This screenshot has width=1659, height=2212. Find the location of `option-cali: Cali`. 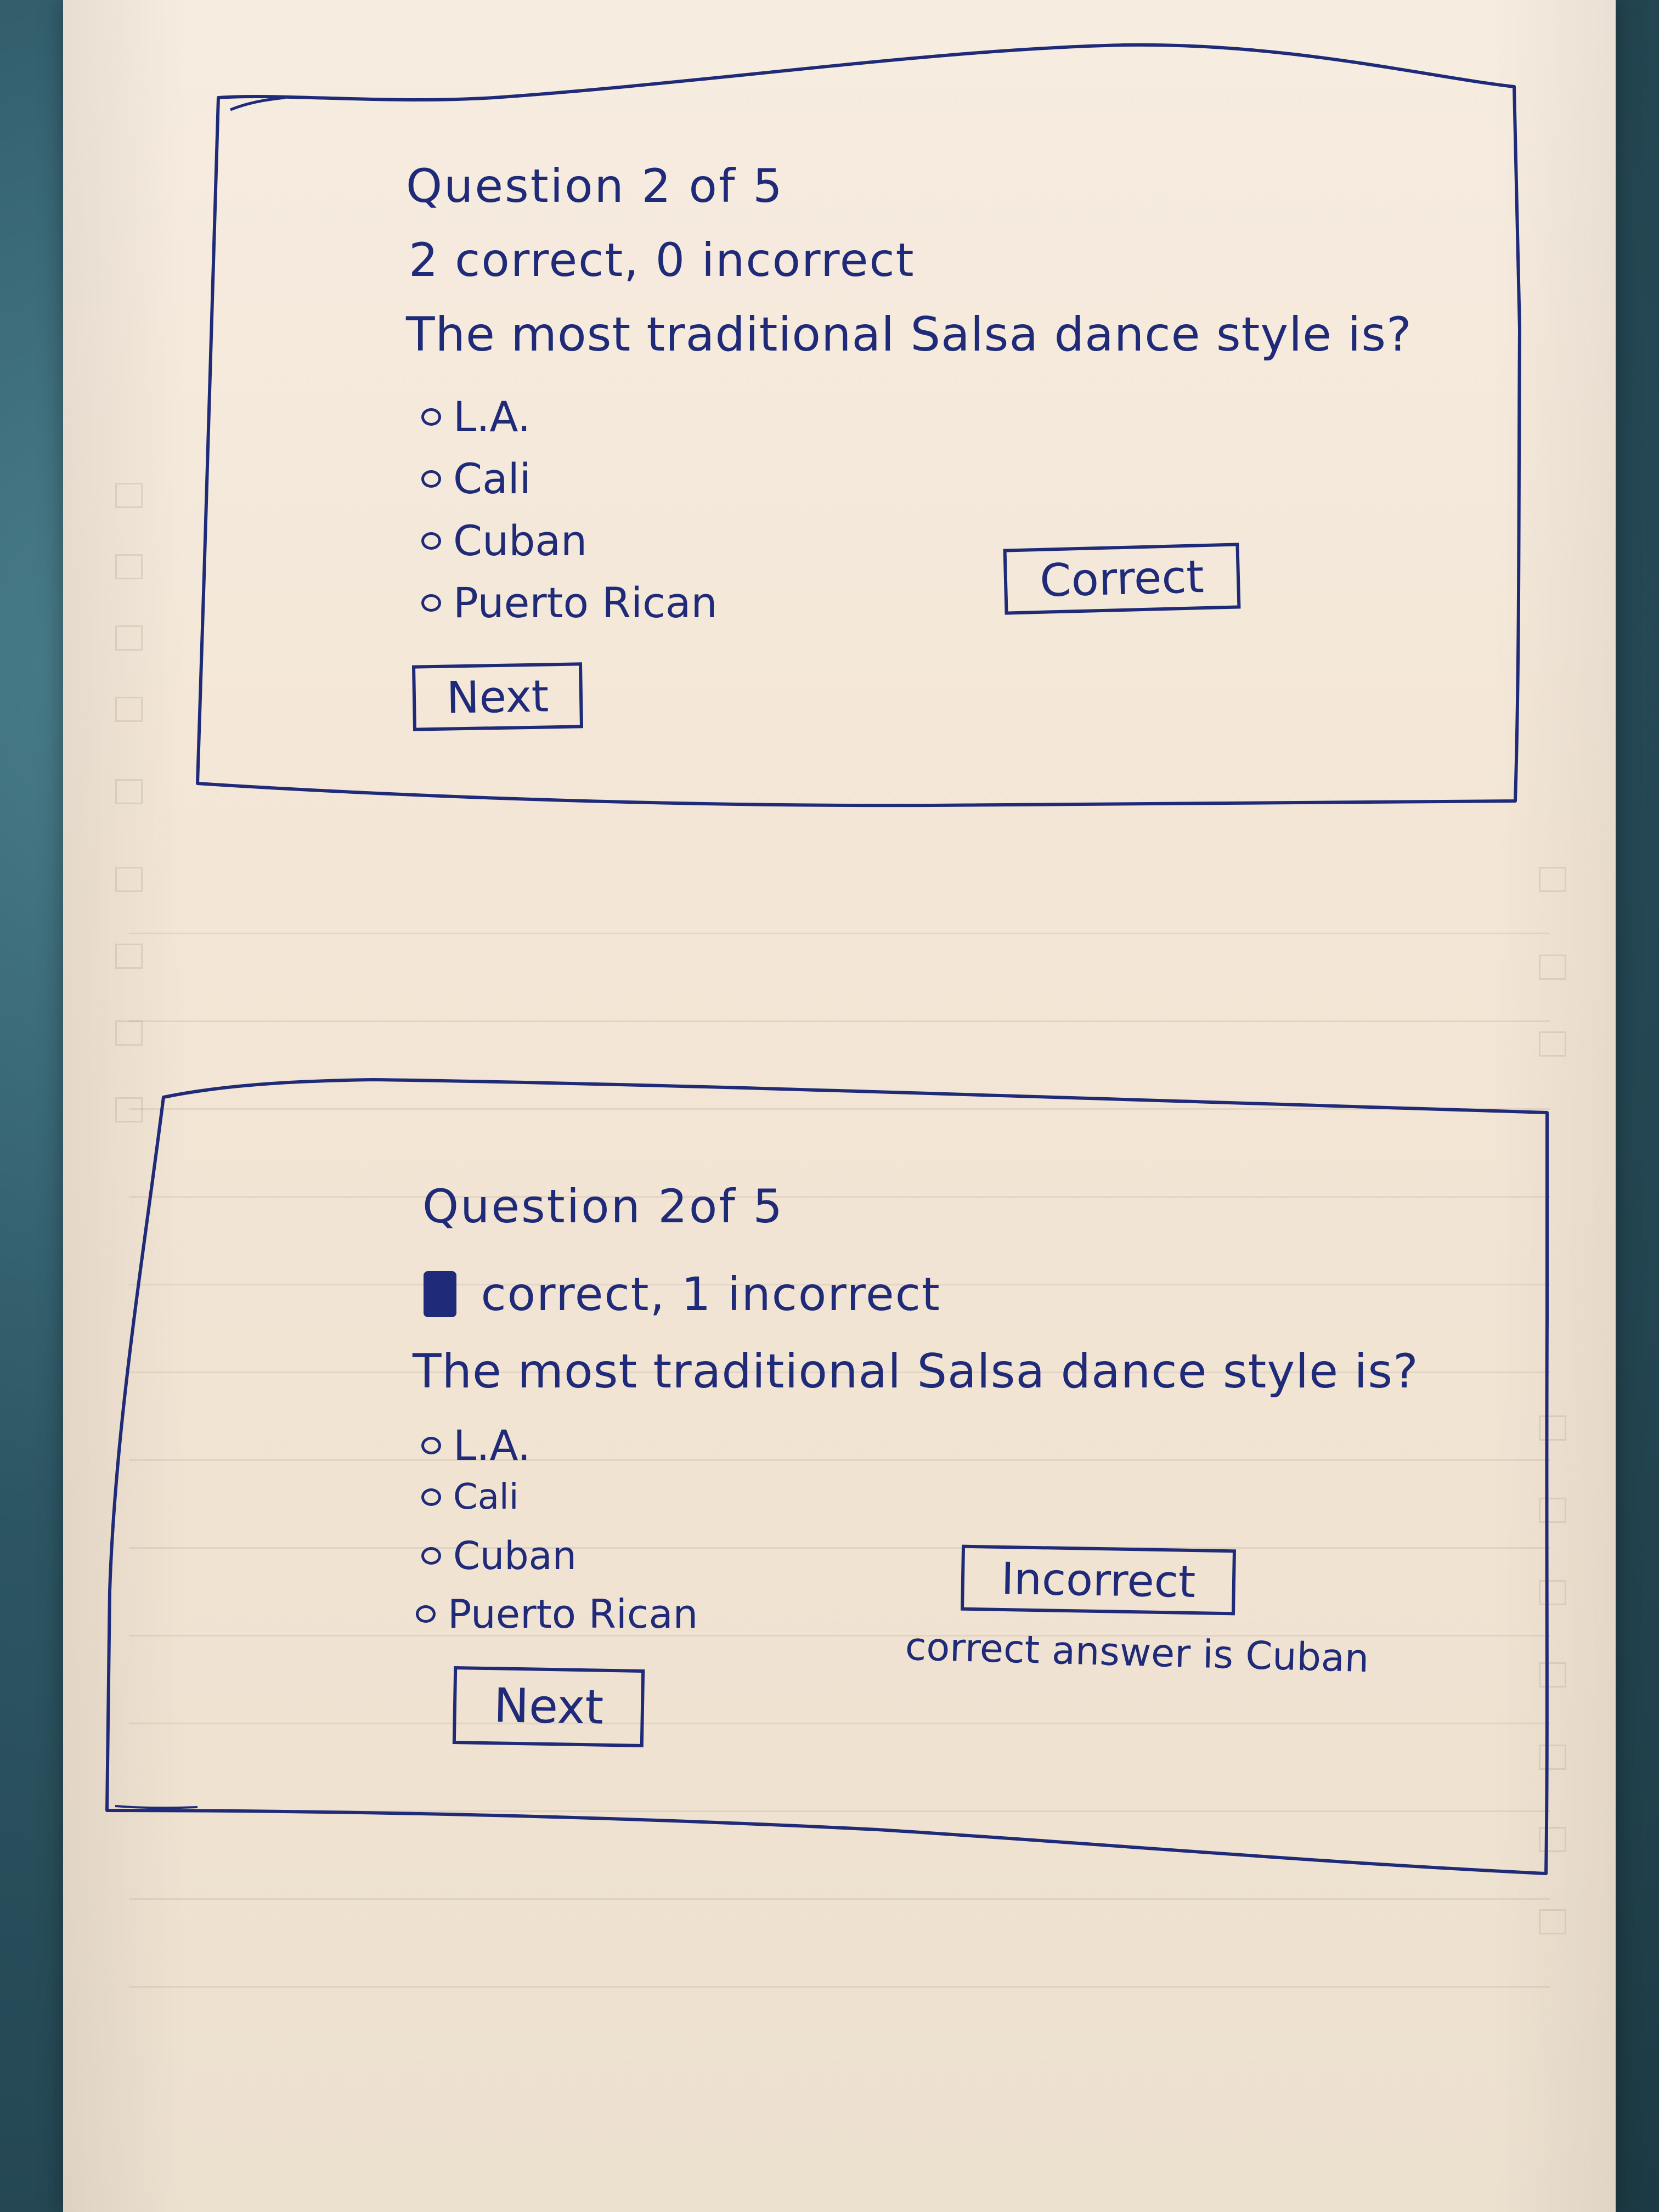

option-cali: Cali is located at coordinates (470, 1497).